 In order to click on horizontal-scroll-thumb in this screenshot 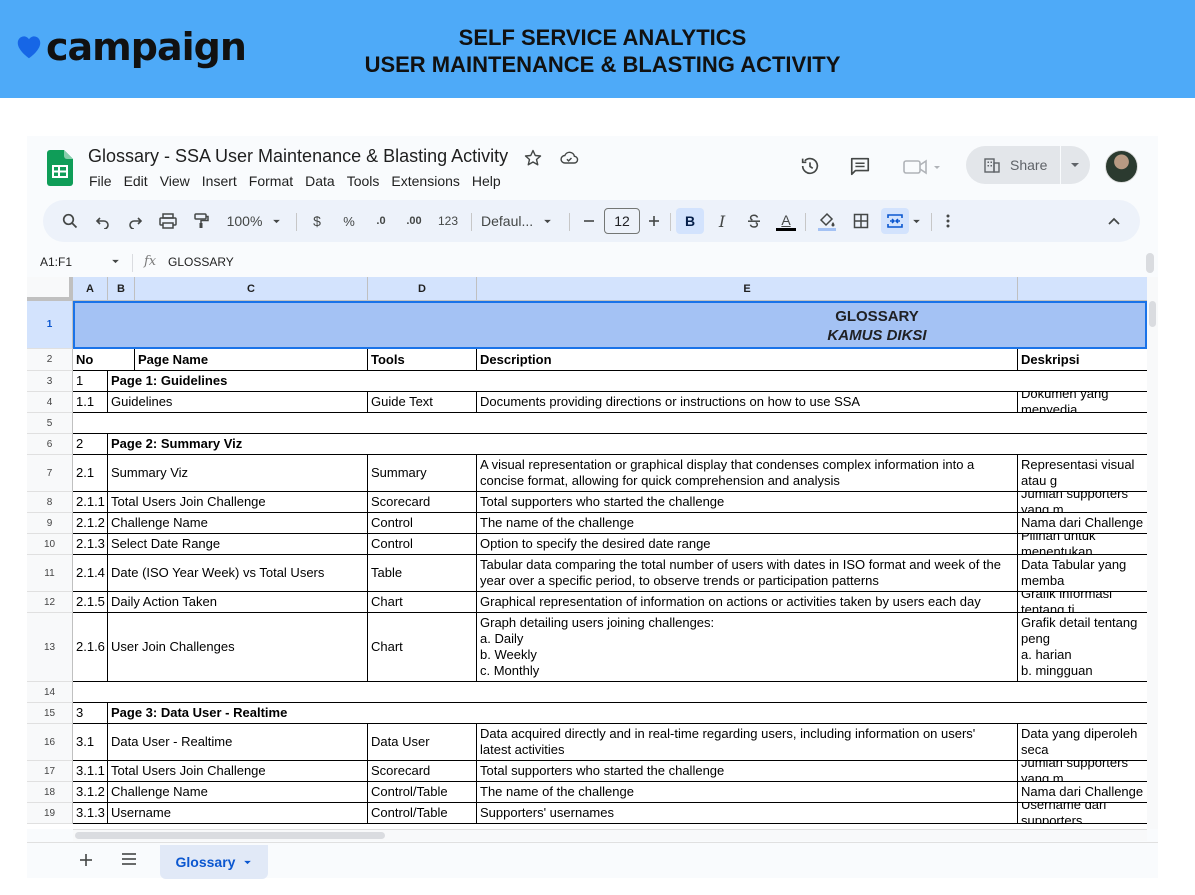, I will do `click(230, 835)`.